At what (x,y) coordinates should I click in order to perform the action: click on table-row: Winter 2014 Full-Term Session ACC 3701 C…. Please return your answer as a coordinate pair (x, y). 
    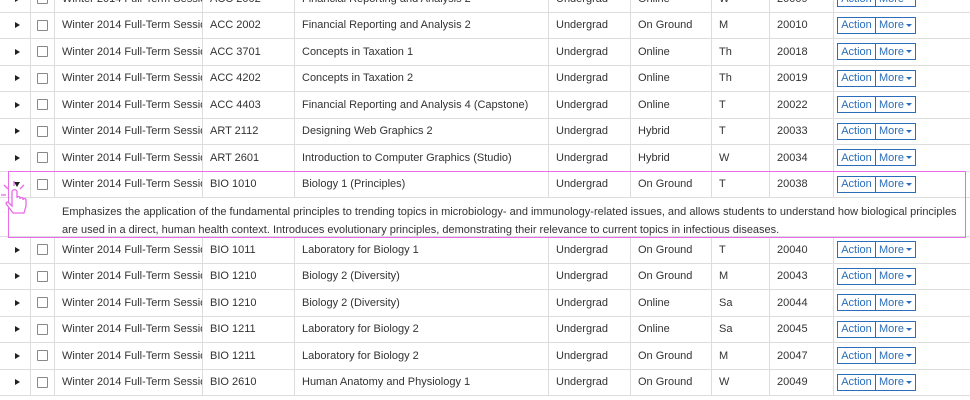
    Looking at the image, I should click on (485, 52).